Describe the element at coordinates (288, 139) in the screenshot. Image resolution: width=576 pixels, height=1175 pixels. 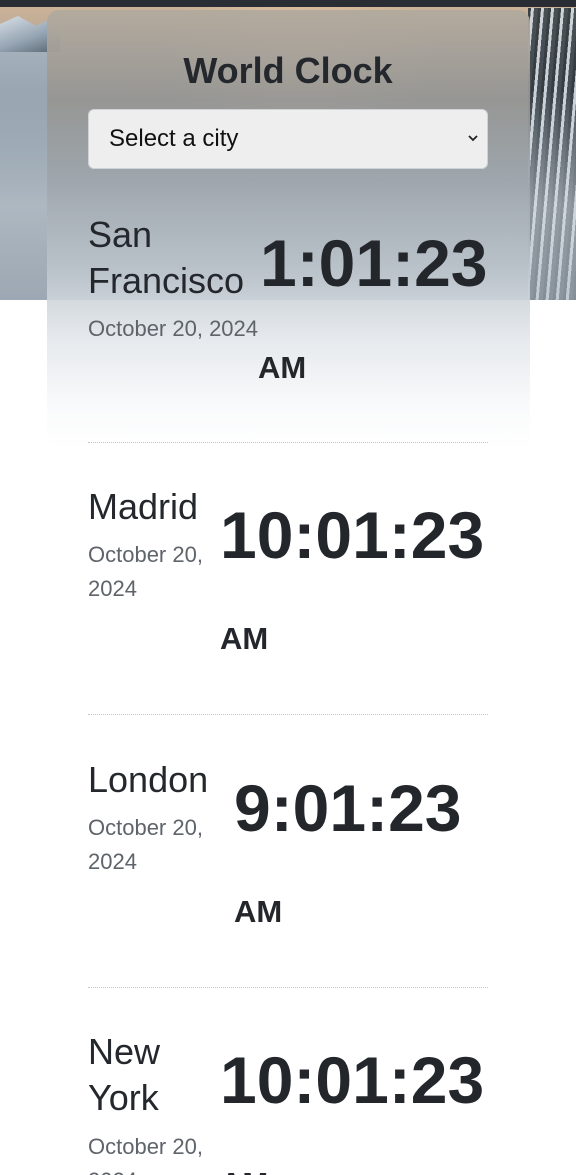
I see `city-select: Select a city` at that location.